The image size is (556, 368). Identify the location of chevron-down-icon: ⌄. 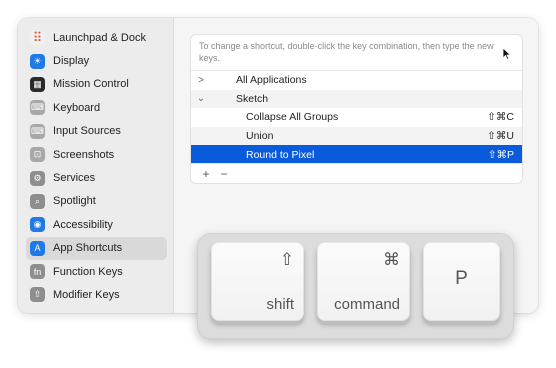
(201, 98).